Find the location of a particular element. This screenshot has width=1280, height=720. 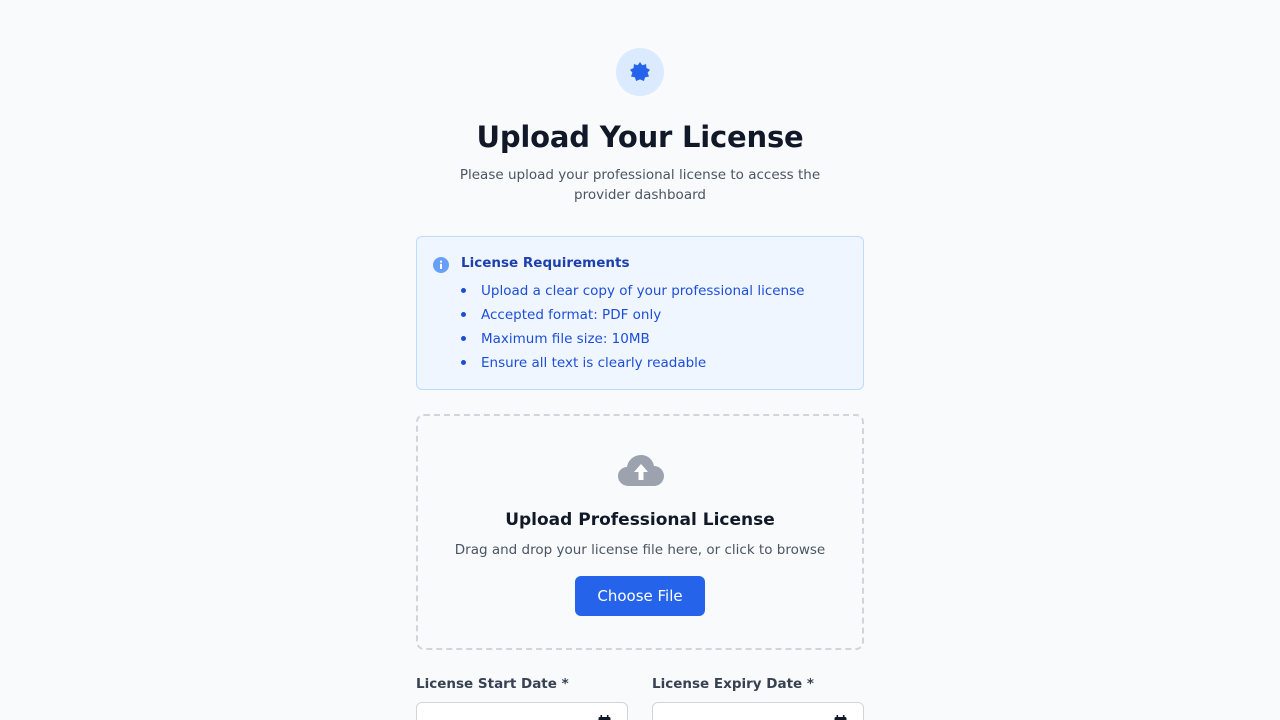

requirement-text: Ensure all text is clearly readable is located at coordinates (594, 363).